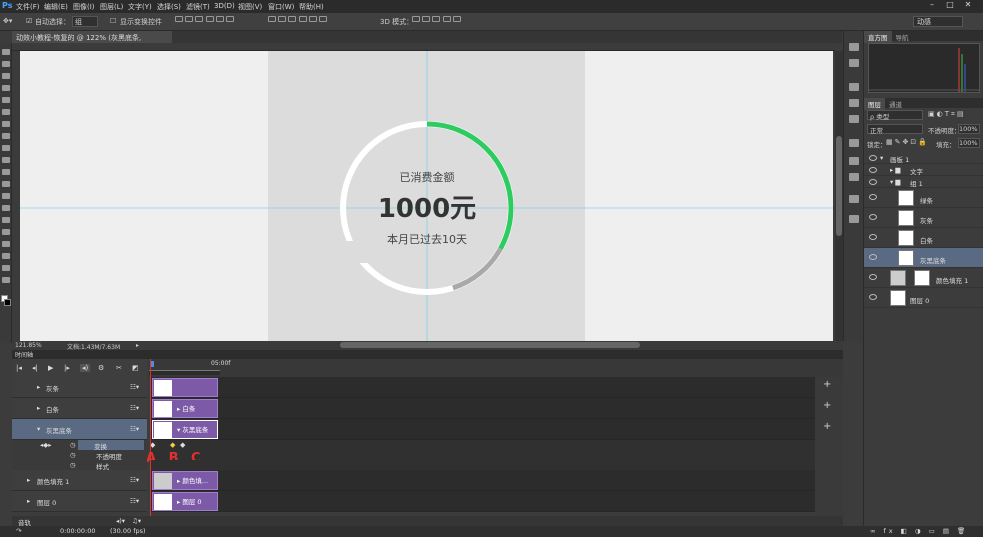 Image resolution: width=983 pixels, height=537 pixels. What do you see at coordinates (854, 47) in the screenshot?
I see `history-panel-icon` at bounding box center [854, 47].